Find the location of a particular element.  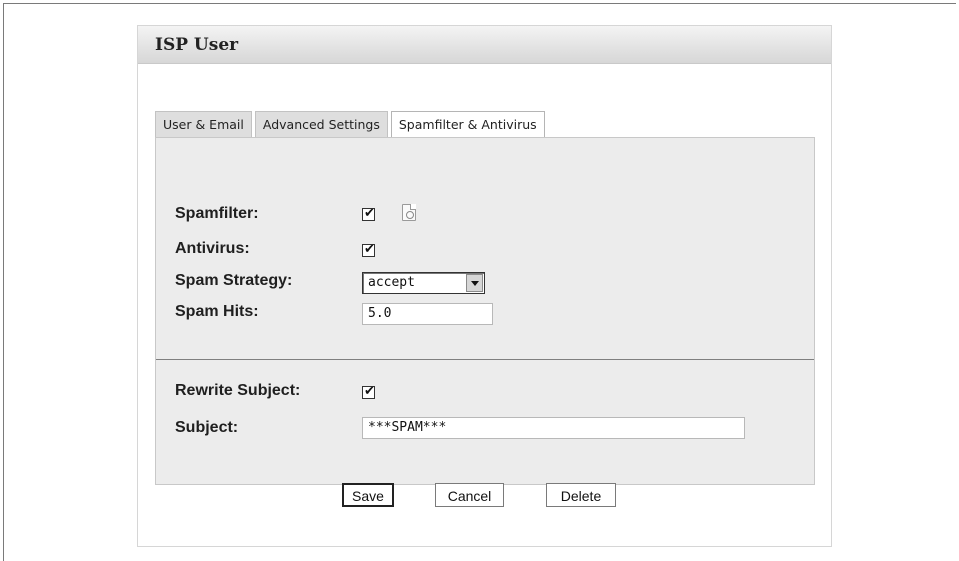

section-divider is located at coordinates (485, 359).